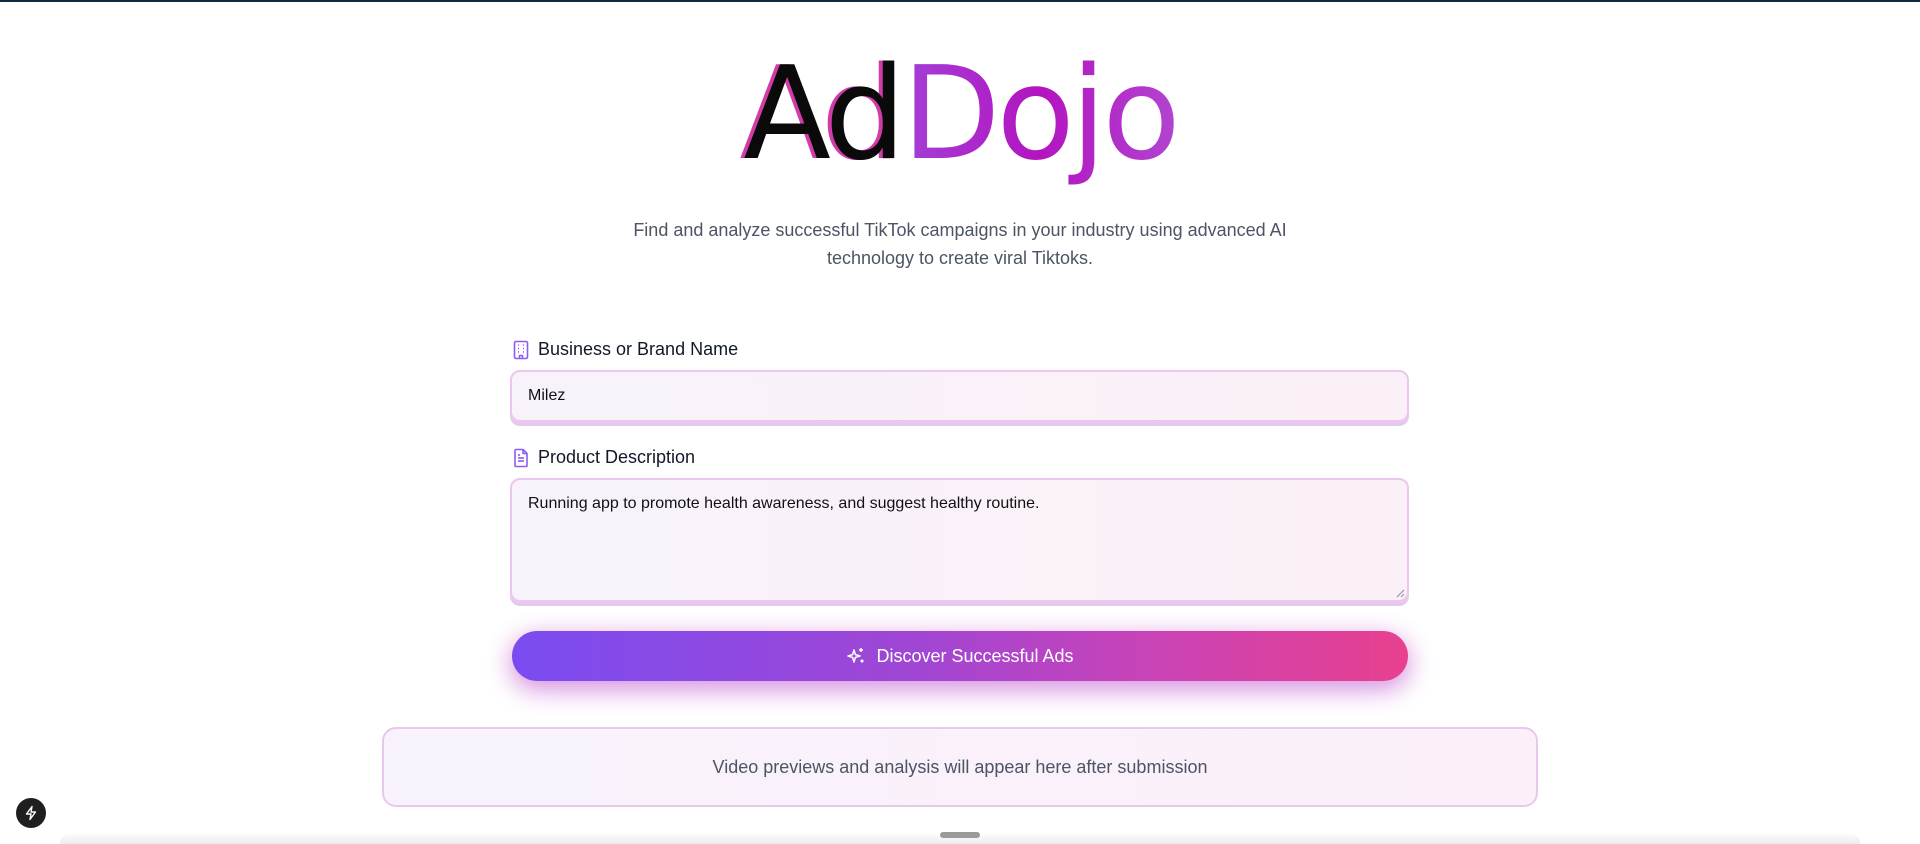 The width and height of the screenshot is (1920, 844). I want to click on brand-name-label: Business or Brand Name, so click(625, 349).